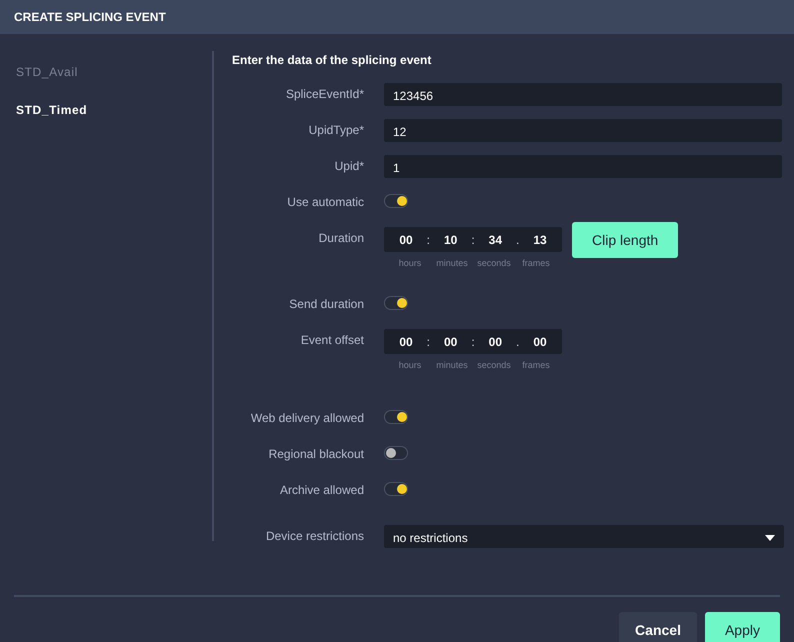  I want to click on field-label: Web delivery allowed, so click(307, 417).